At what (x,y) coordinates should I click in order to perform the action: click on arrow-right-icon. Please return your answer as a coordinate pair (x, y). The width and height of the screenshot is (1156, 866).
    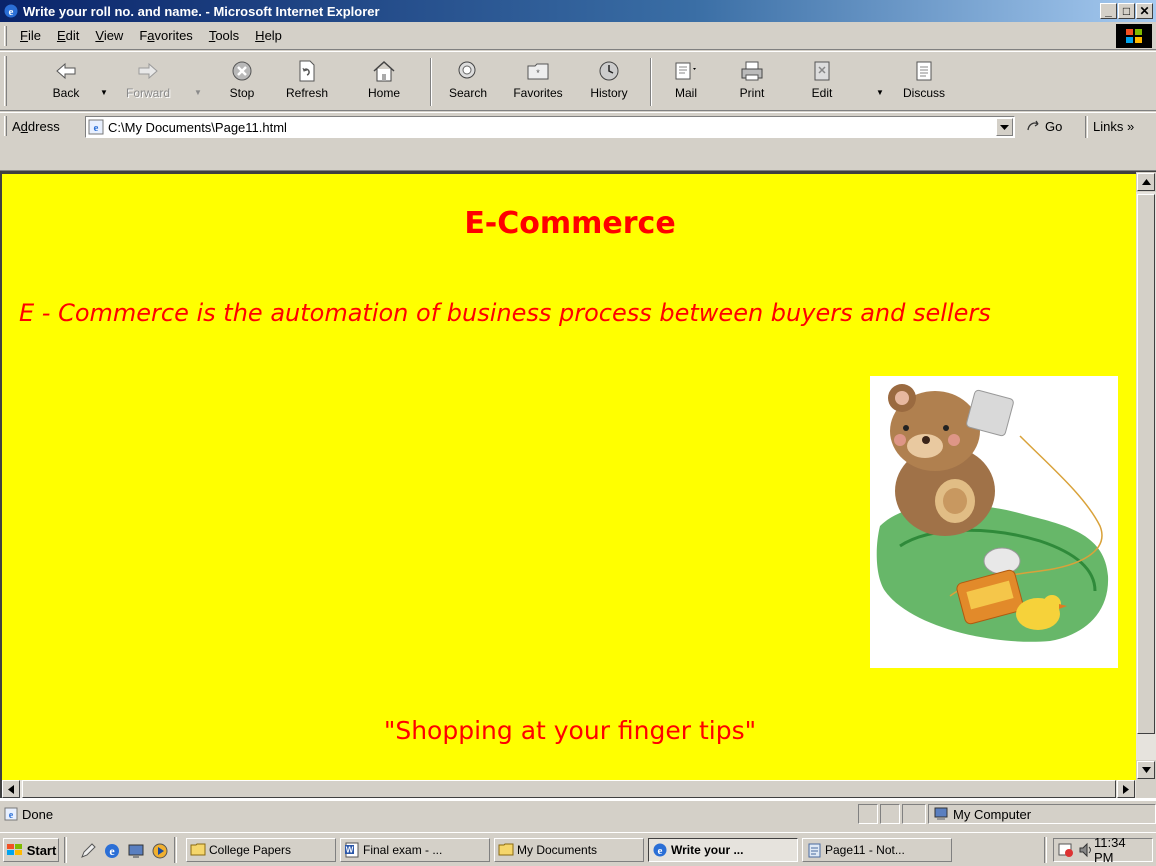
    Looking at the image, I should click on (1126, 789).